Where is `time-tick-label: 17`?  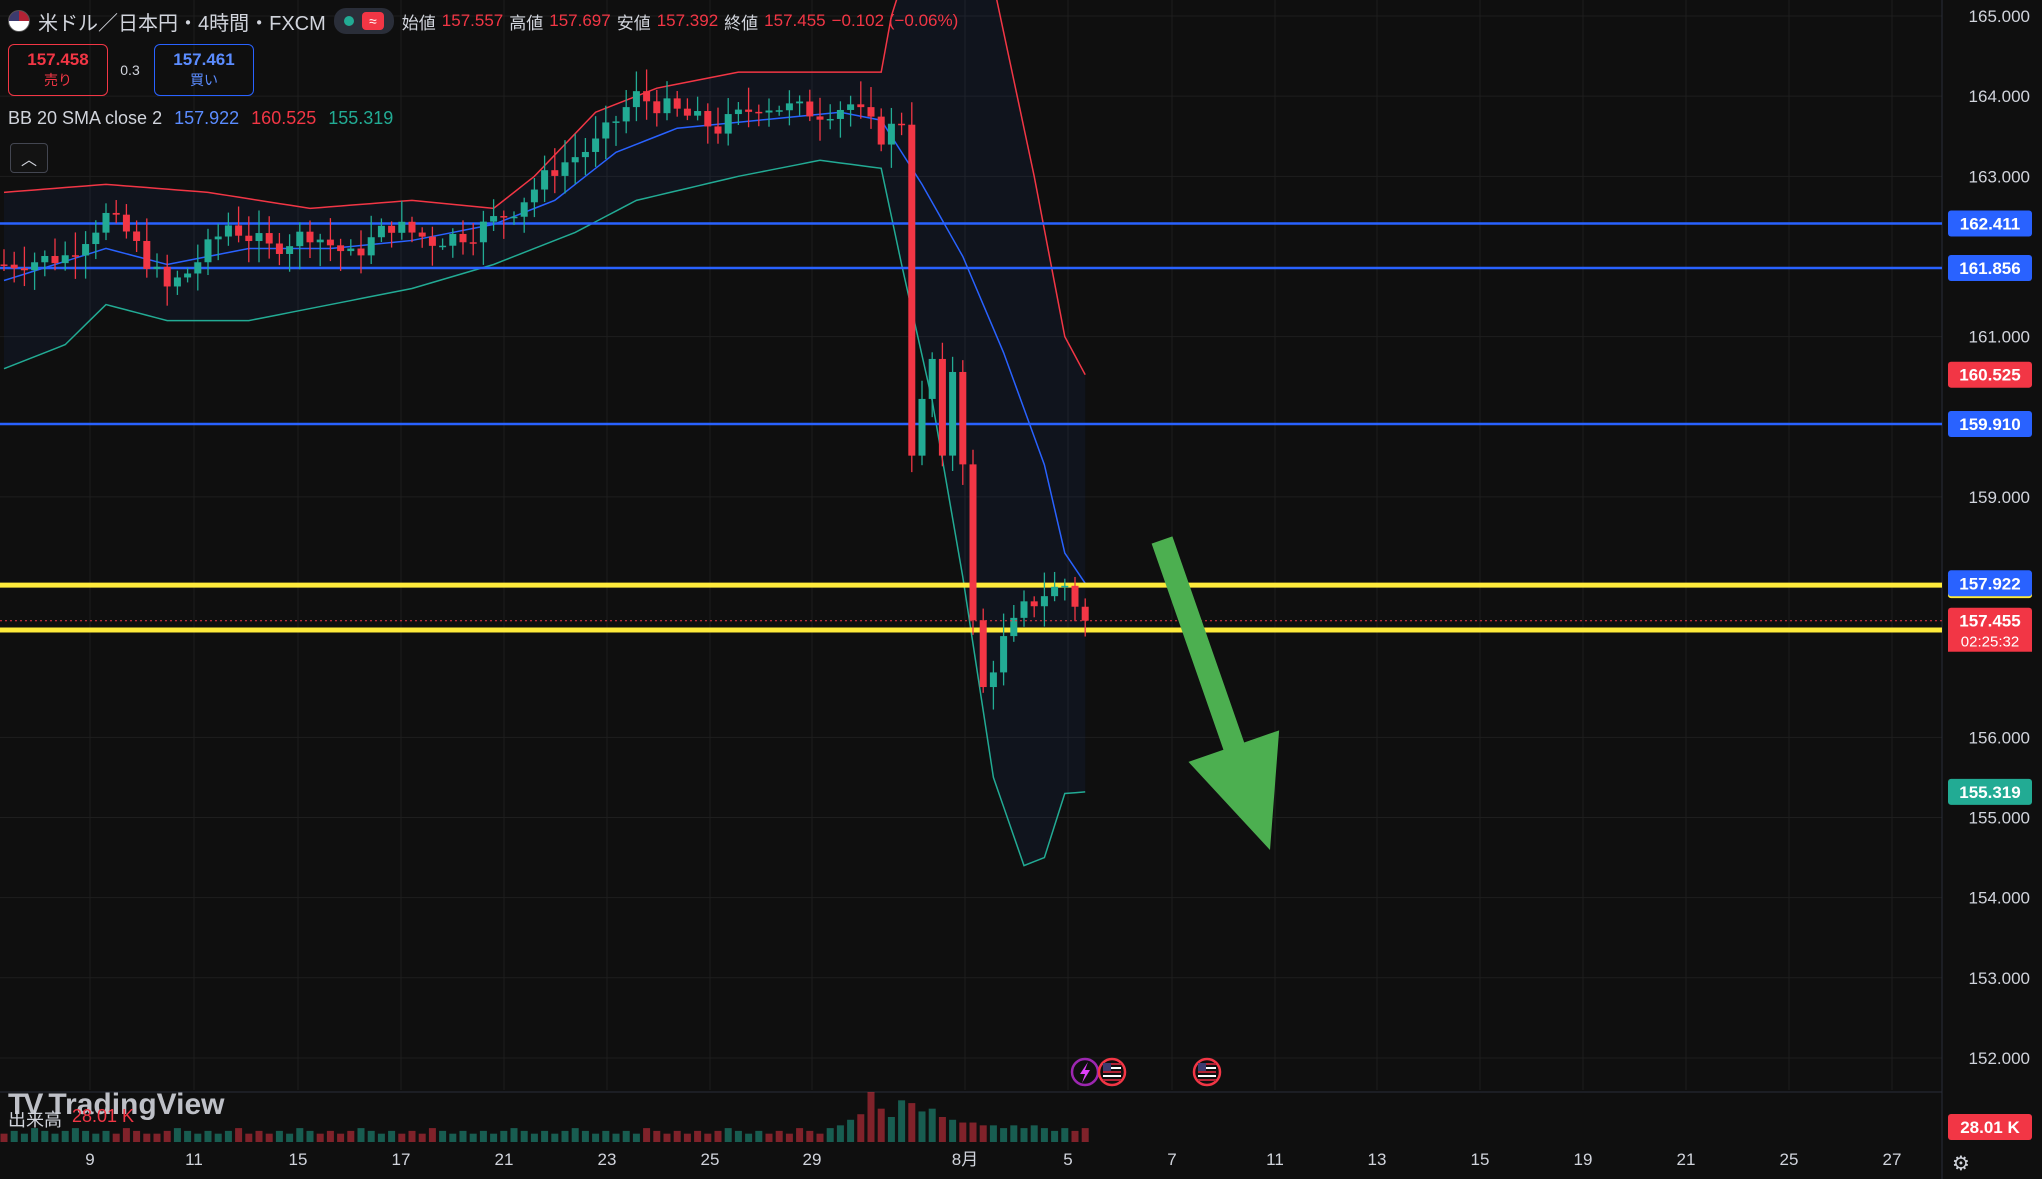 time-tick-label: 17 is located at coordinates (401, 1159).